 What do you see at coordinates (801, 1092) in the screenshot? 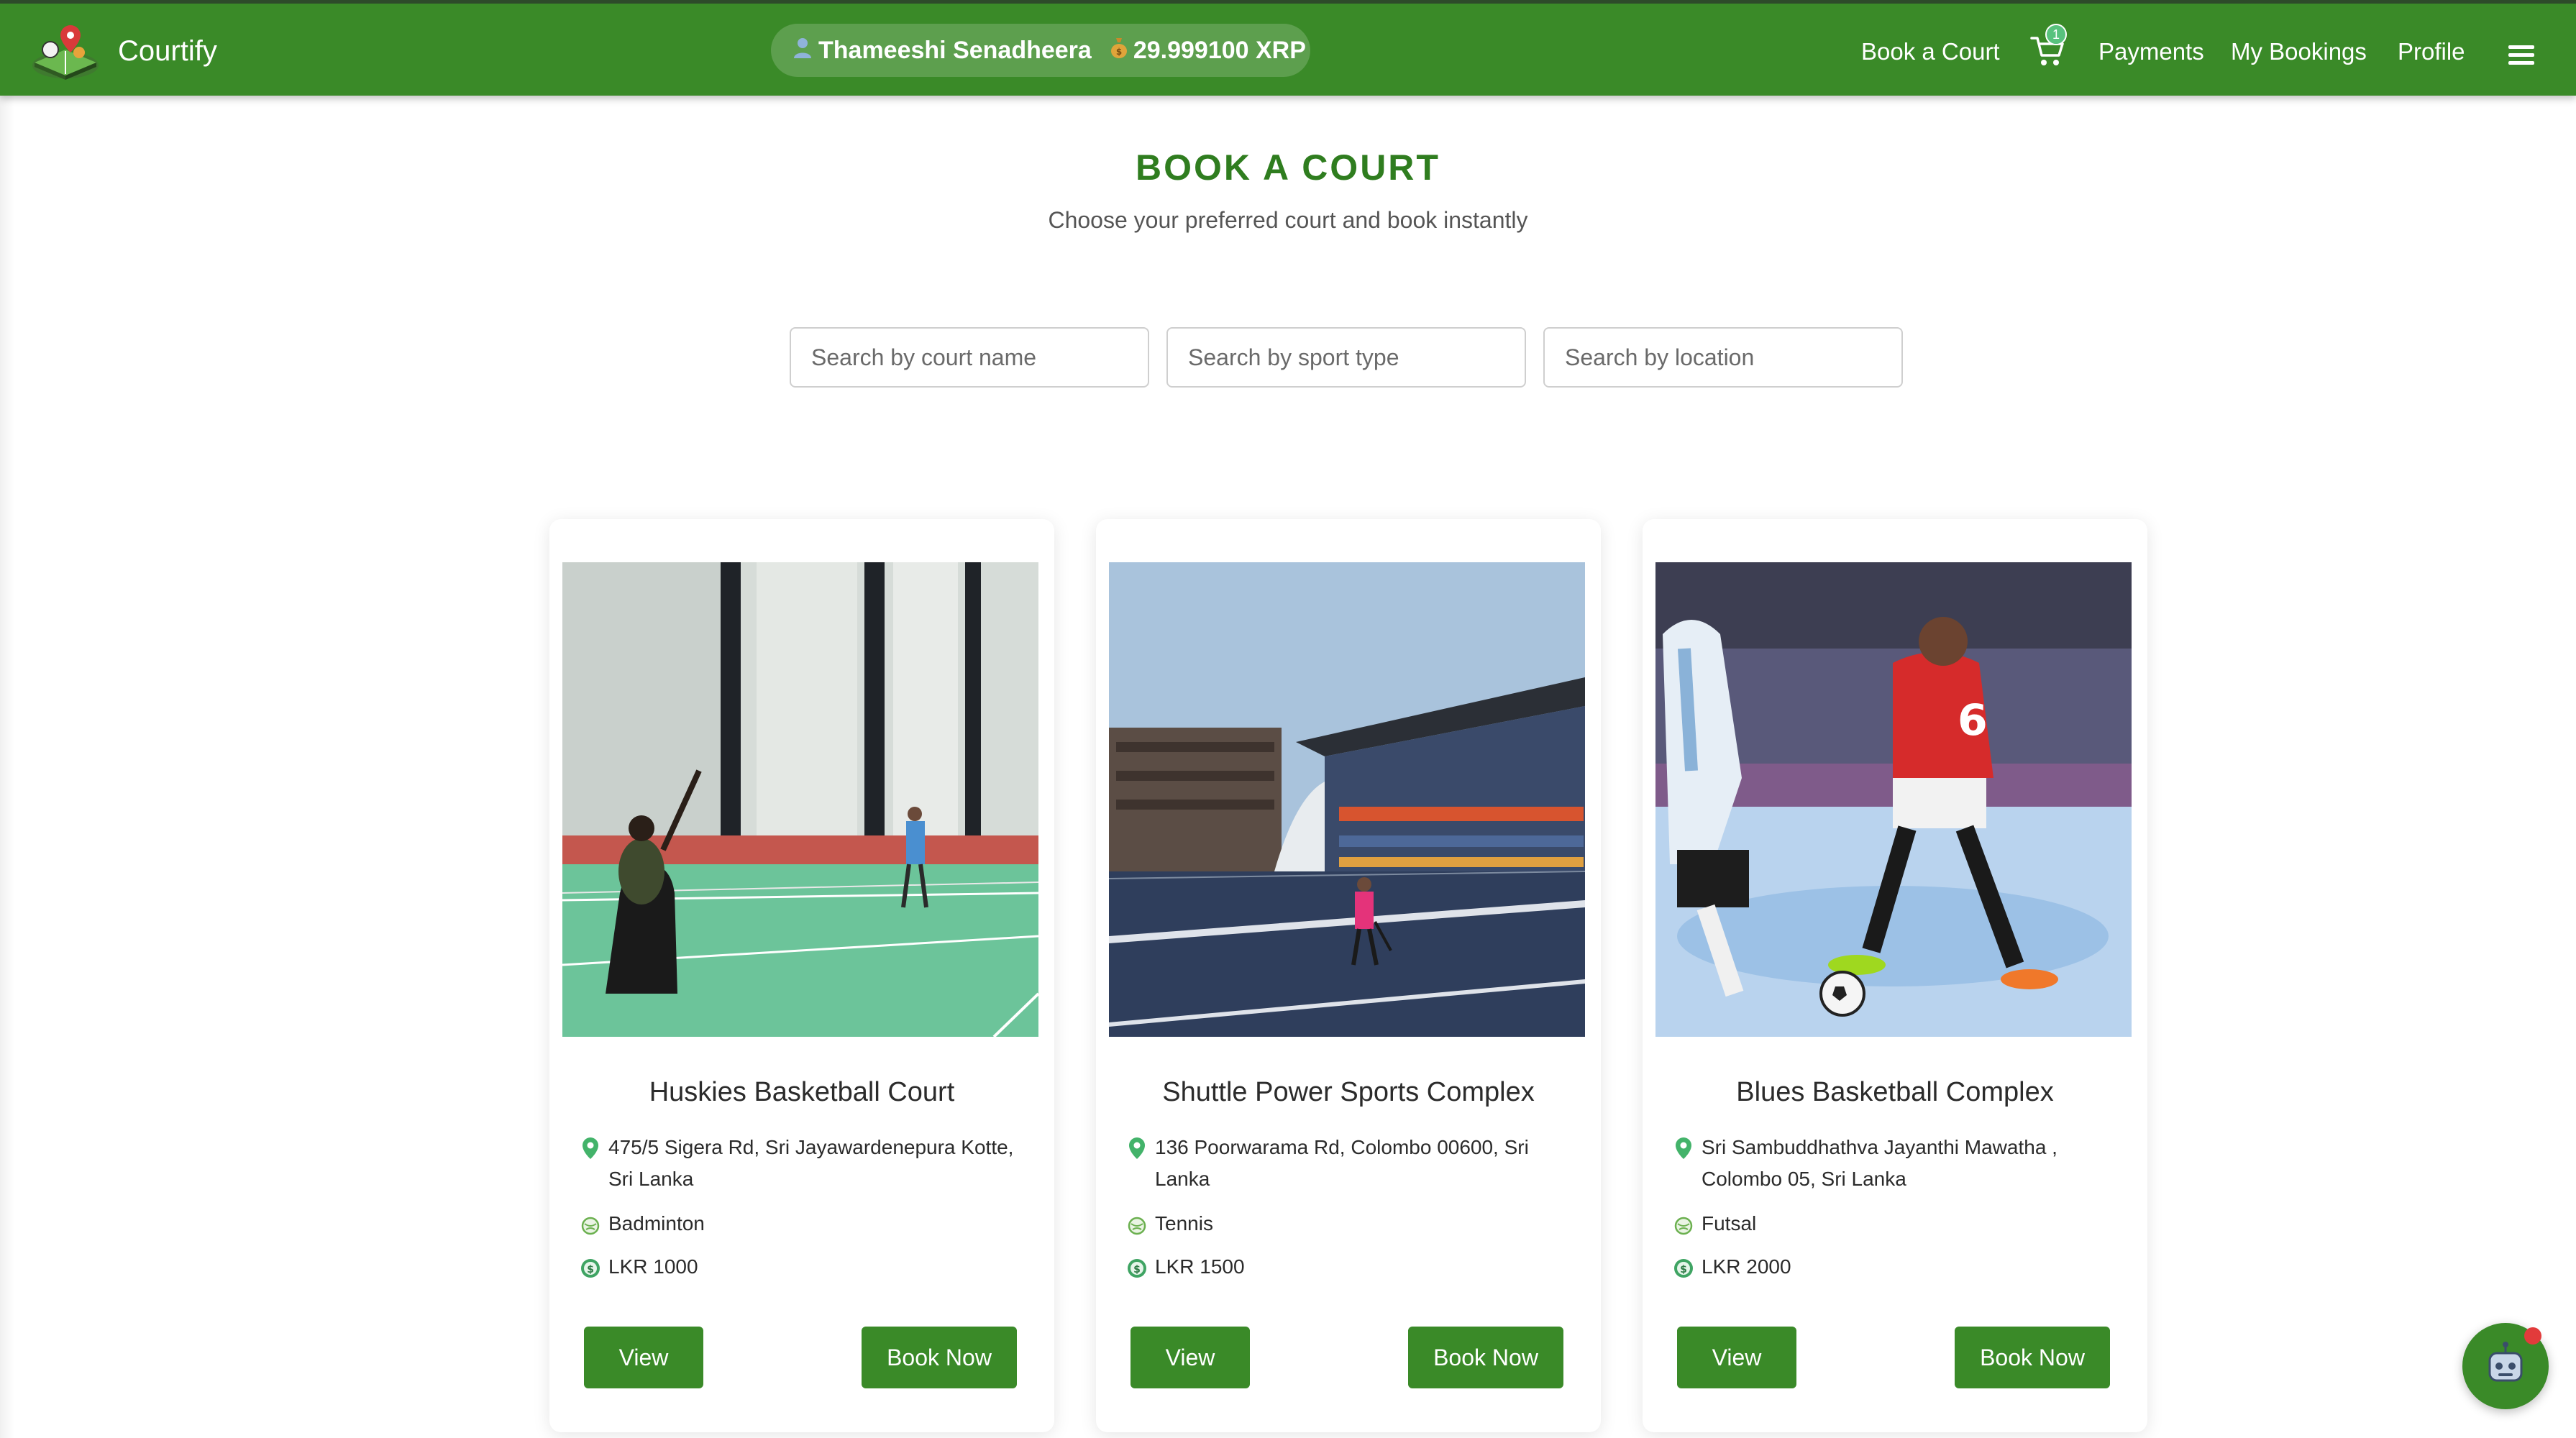
I see `court-name: Huskies Basketball Court` at bounding box center [801, 1092].